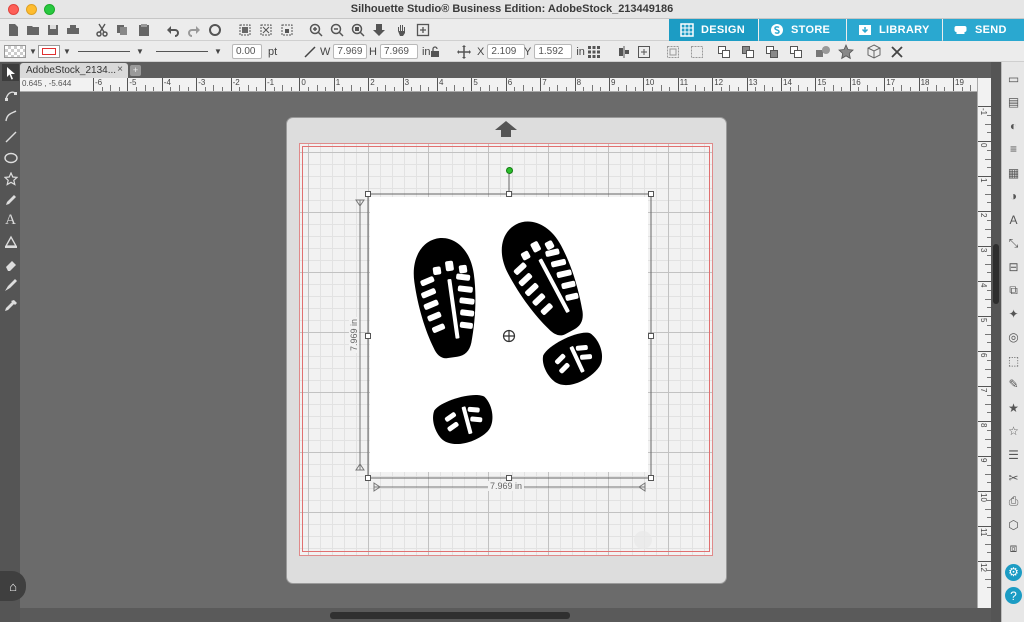 Image resolution: width=1024 pixels, height=622 pixels. What do you see at coordinates (368, 194) in the screenshot?
I see `resize-handle-top-left` at bounding box center [368, 194].